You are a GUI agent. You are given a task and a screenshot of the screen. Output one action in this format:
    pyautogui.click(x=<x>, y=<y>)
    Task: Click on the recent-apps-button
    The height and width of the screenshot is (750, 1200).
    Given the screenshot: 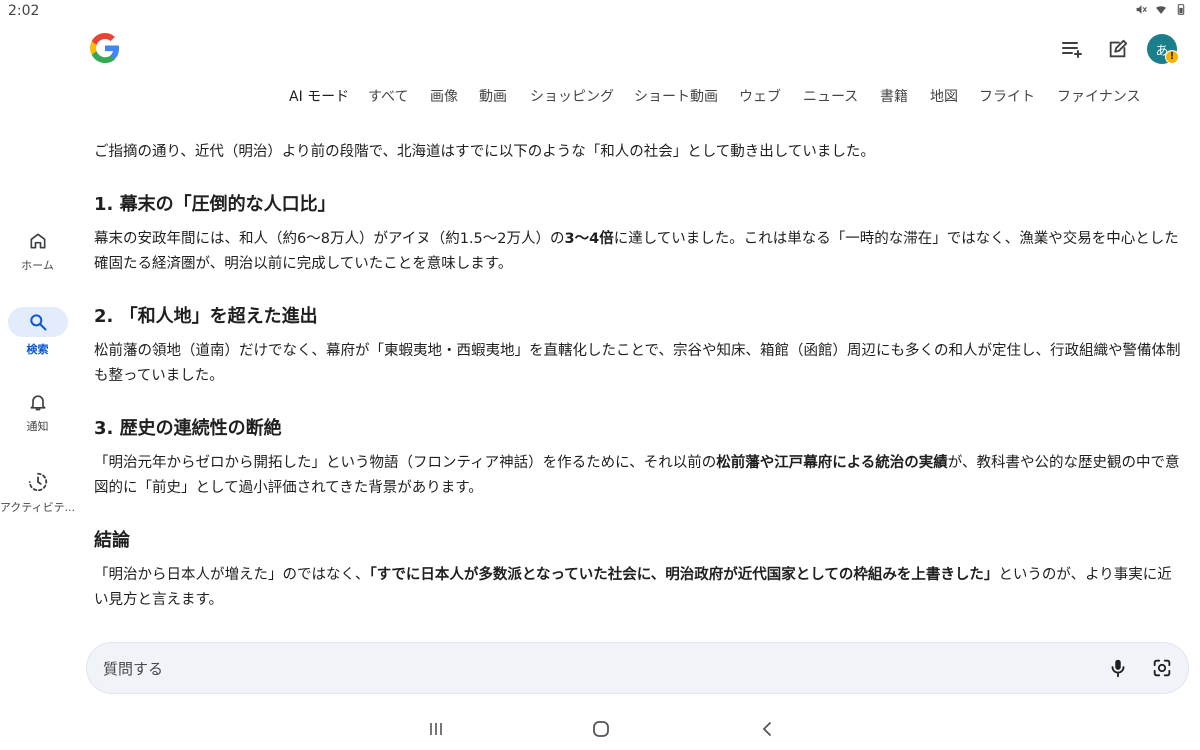 What is the action you would take?
    pyautogui.click(x=436, y=729)
    